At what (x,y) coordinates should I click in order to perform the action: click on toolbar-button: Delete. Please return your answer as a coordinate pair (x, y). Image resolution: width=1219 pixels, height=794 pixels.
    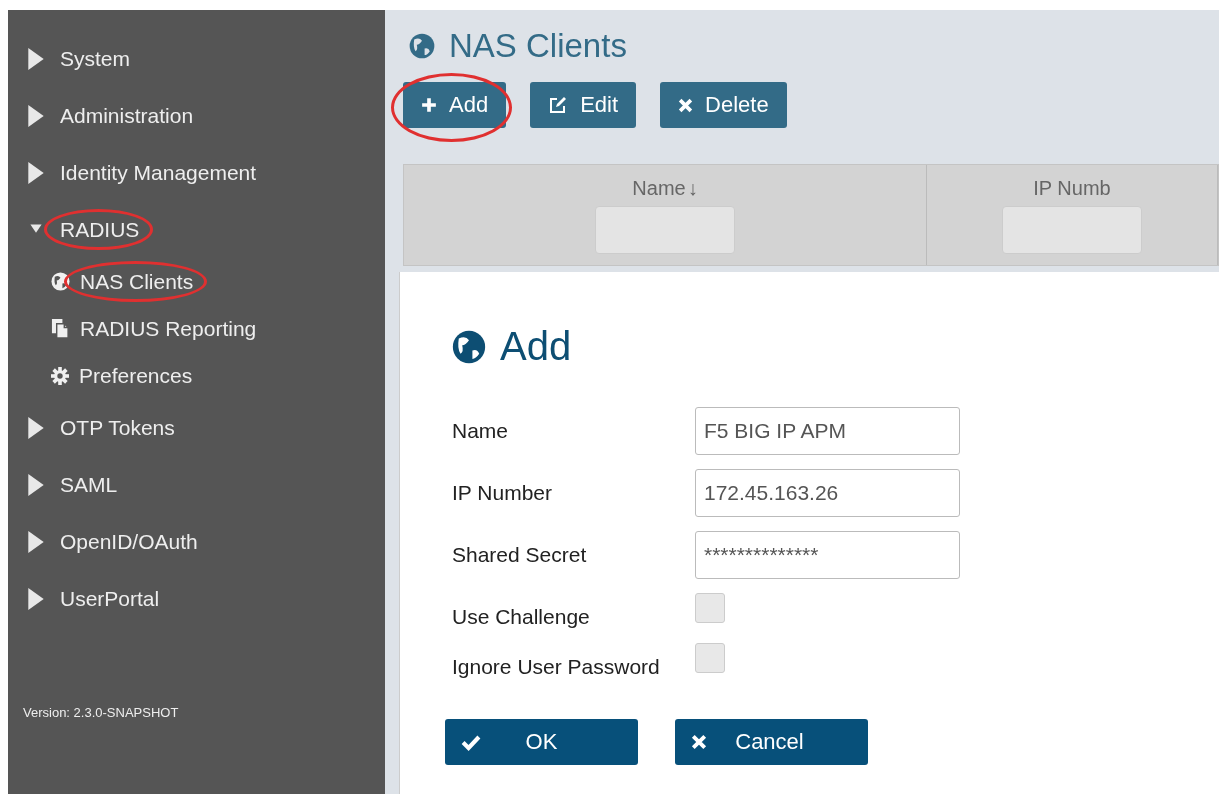
    Looking at the image, I should click on (723, 105).